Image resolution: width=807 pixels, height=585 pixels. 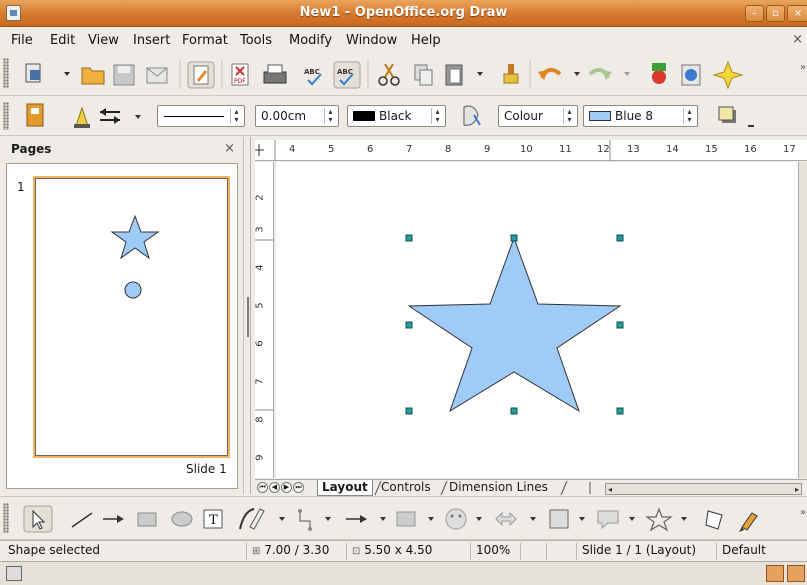 I want to click on vertical-ruler: 2 3 4 5 6 7 8 9, so click(x=264, y=320).